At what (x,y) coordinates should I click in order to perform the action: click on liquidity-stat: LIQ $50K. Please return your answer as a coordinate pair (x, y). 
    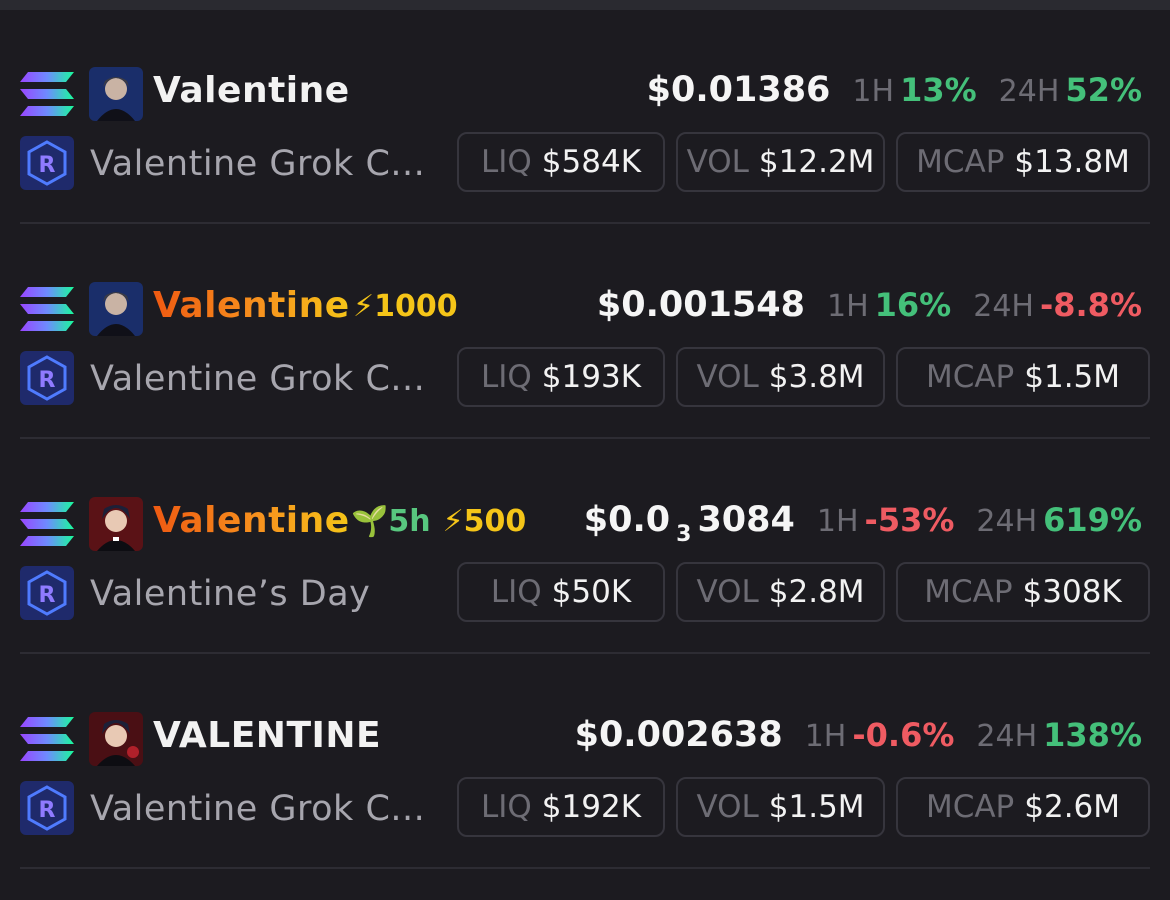
    Looking at the image, I should click on (561, 592).